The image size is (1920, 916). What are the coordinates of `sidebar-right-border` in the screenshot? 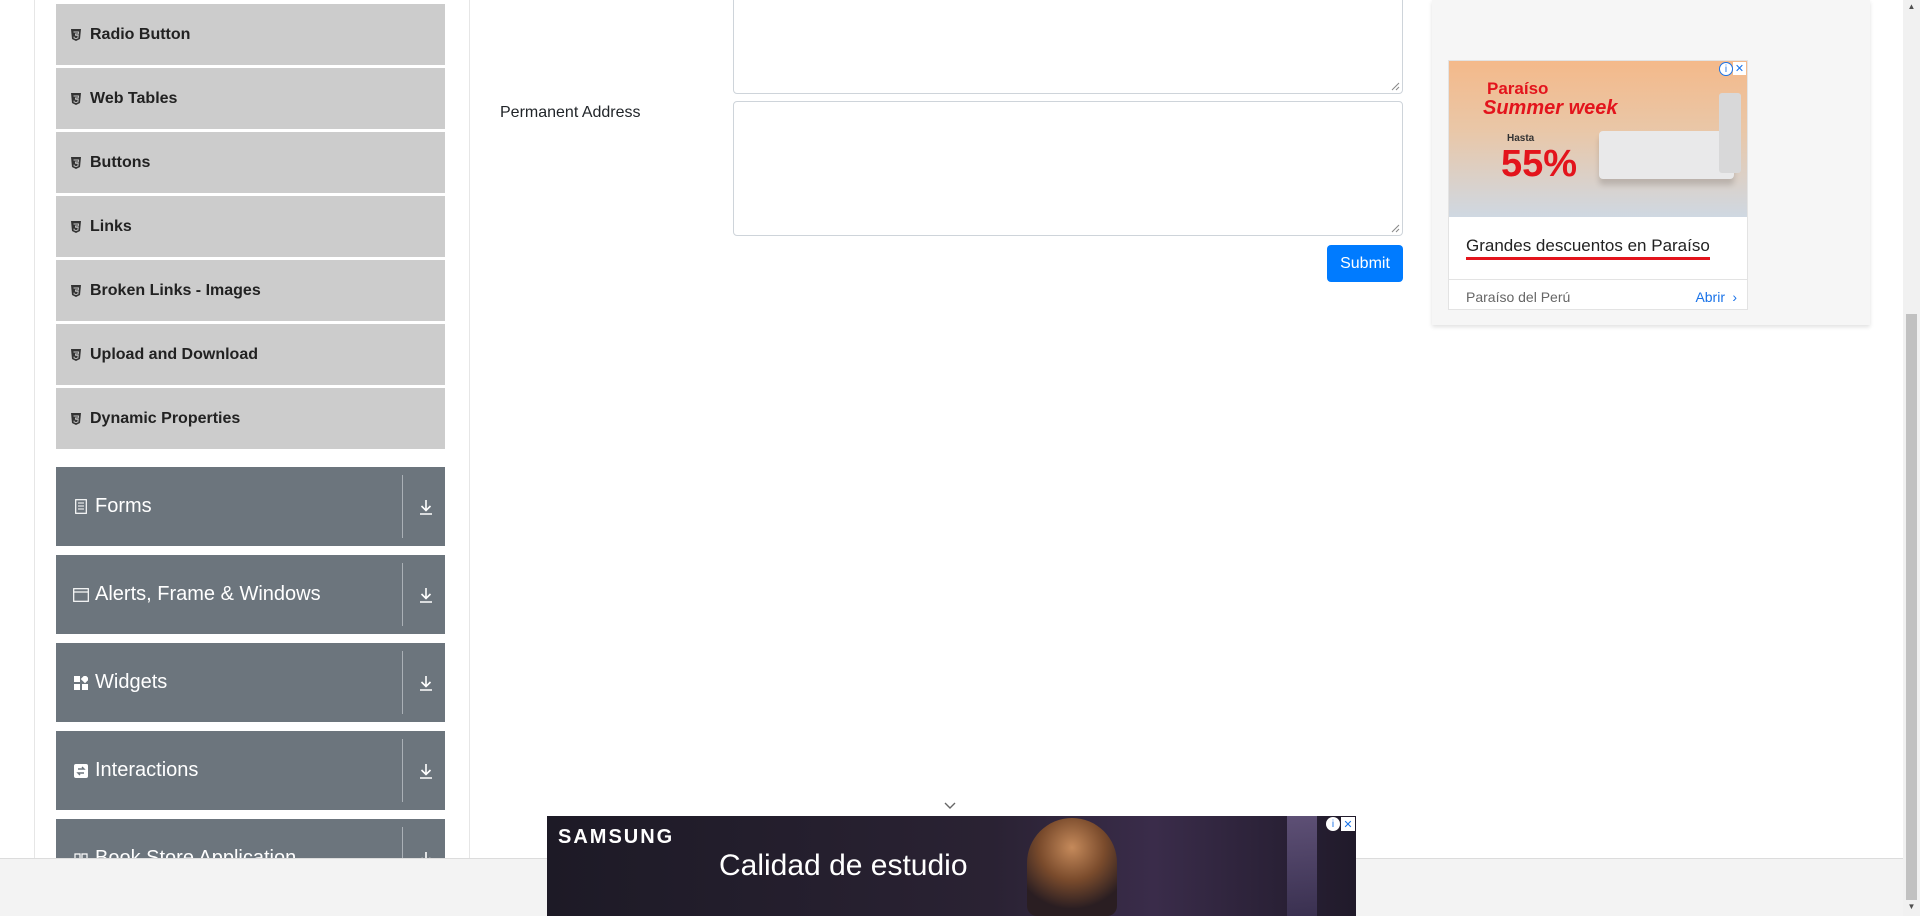 It's located at (469, 429).